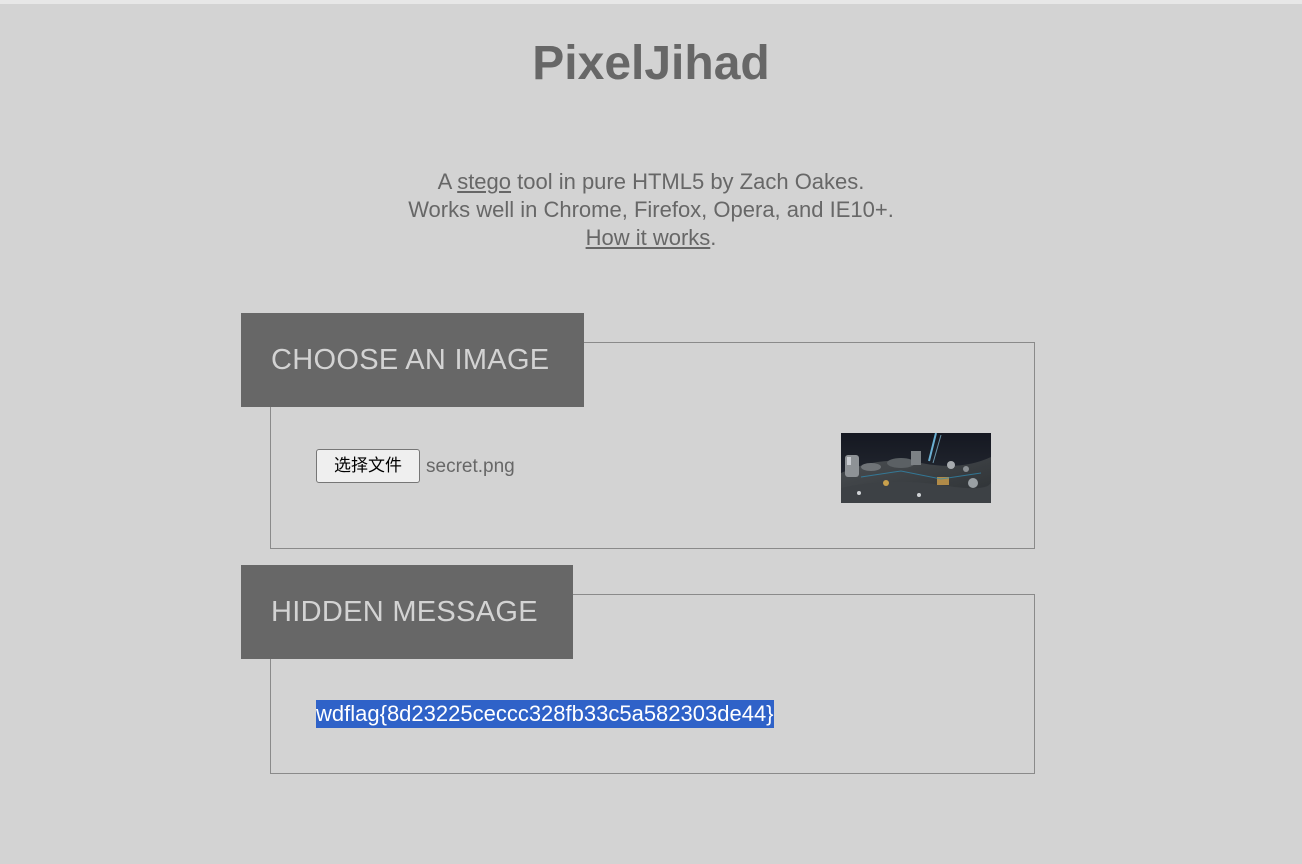 This screenshot has height=864, width=1302. Describe the element at coordinates (412, 360) in the screenshot. I see `choose-image-heading: CHOOSE AN IMAGE` at that location.